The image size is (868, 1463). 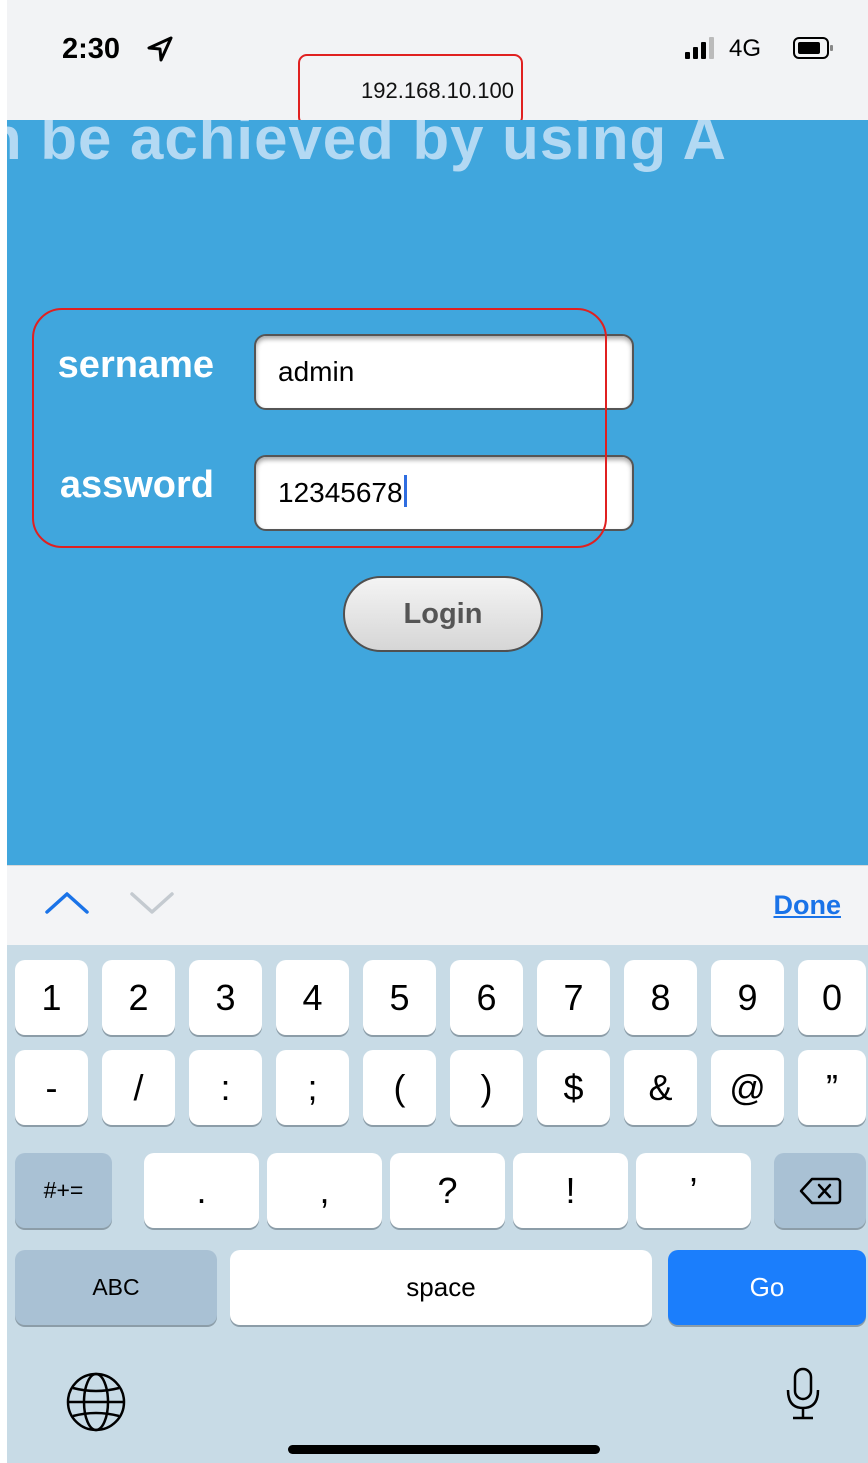 I want to click on key-hyphen: -, so click(x=51, y=1087).